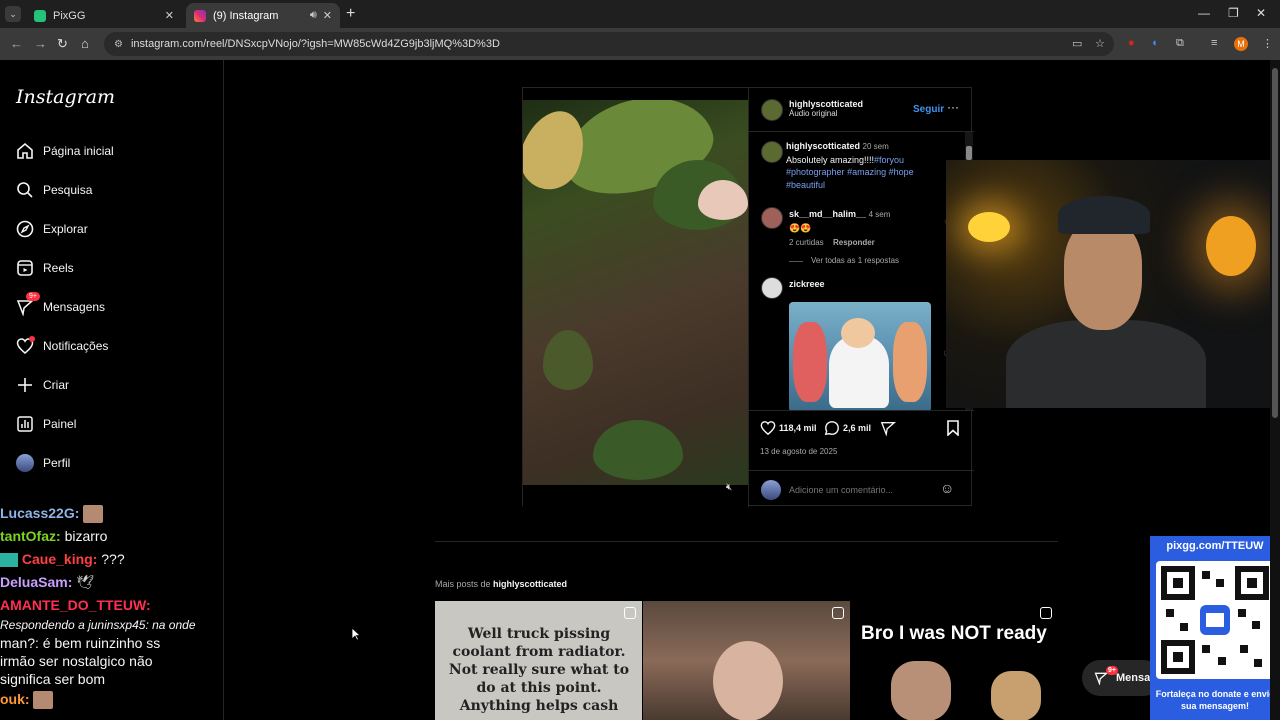  I want to click on qr-code-image, so click(1215, 620).